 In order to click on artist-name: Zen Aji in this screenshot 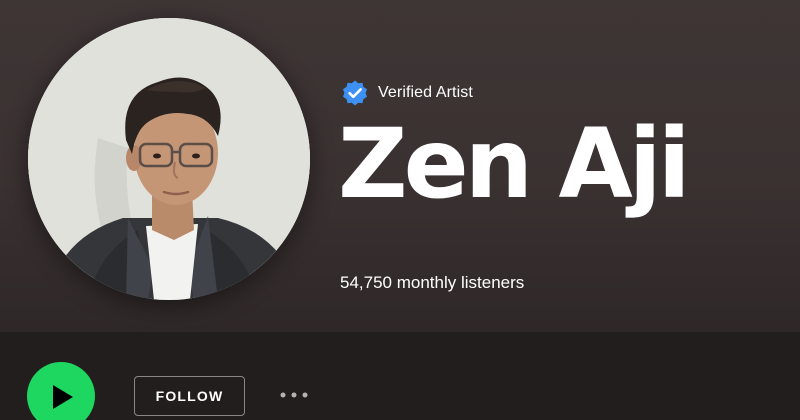, I will do `click(514, 164)`.